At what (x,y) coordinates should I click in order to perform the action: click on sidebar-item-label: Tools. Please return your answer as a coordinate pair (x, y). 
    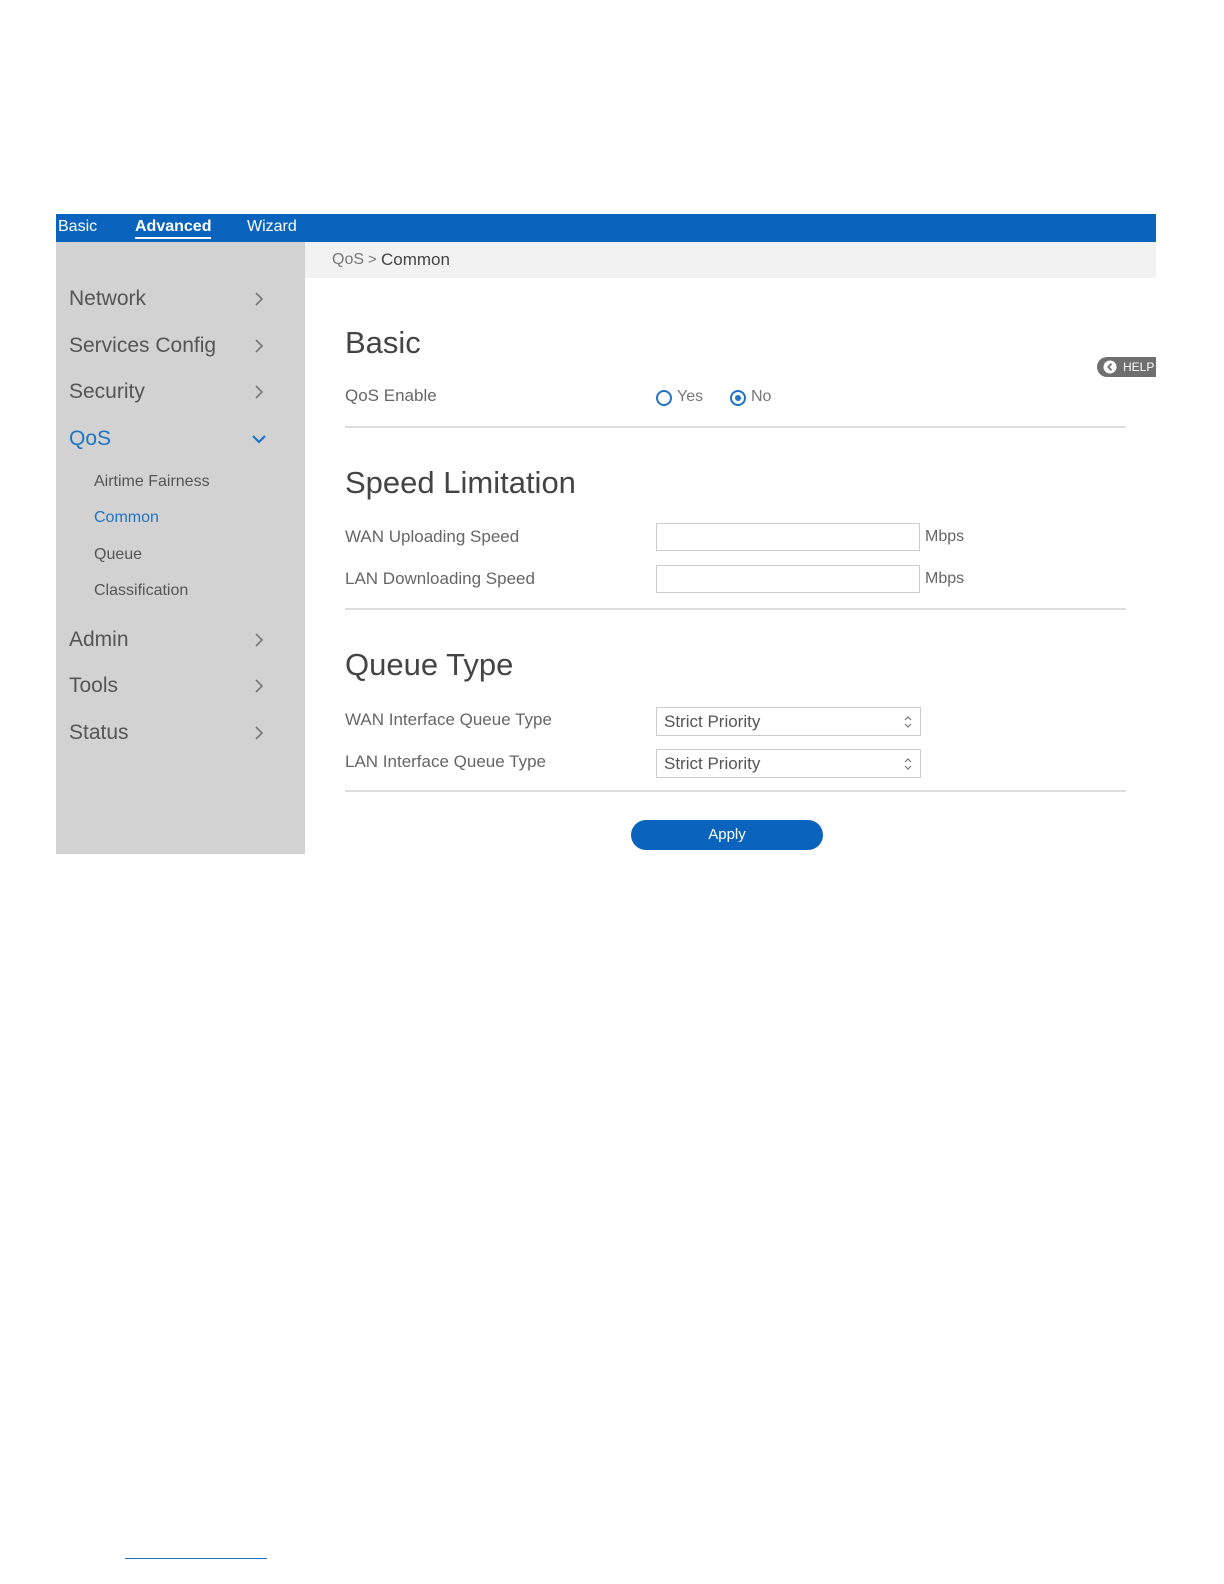
    Looking at the image, I should click on (94, 685).